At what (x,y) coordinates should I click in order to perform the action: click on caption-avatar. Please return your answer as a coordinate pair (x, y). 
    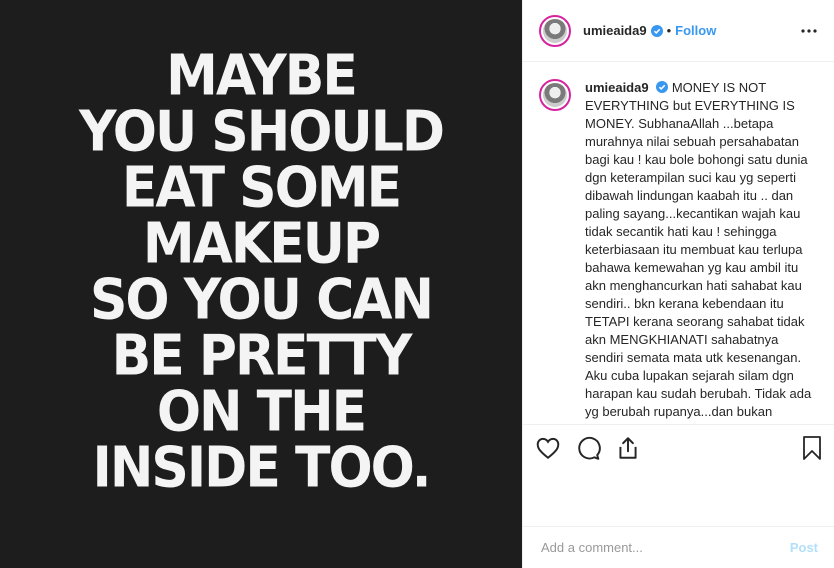
    Looking at the image, I should click on (555, 95).